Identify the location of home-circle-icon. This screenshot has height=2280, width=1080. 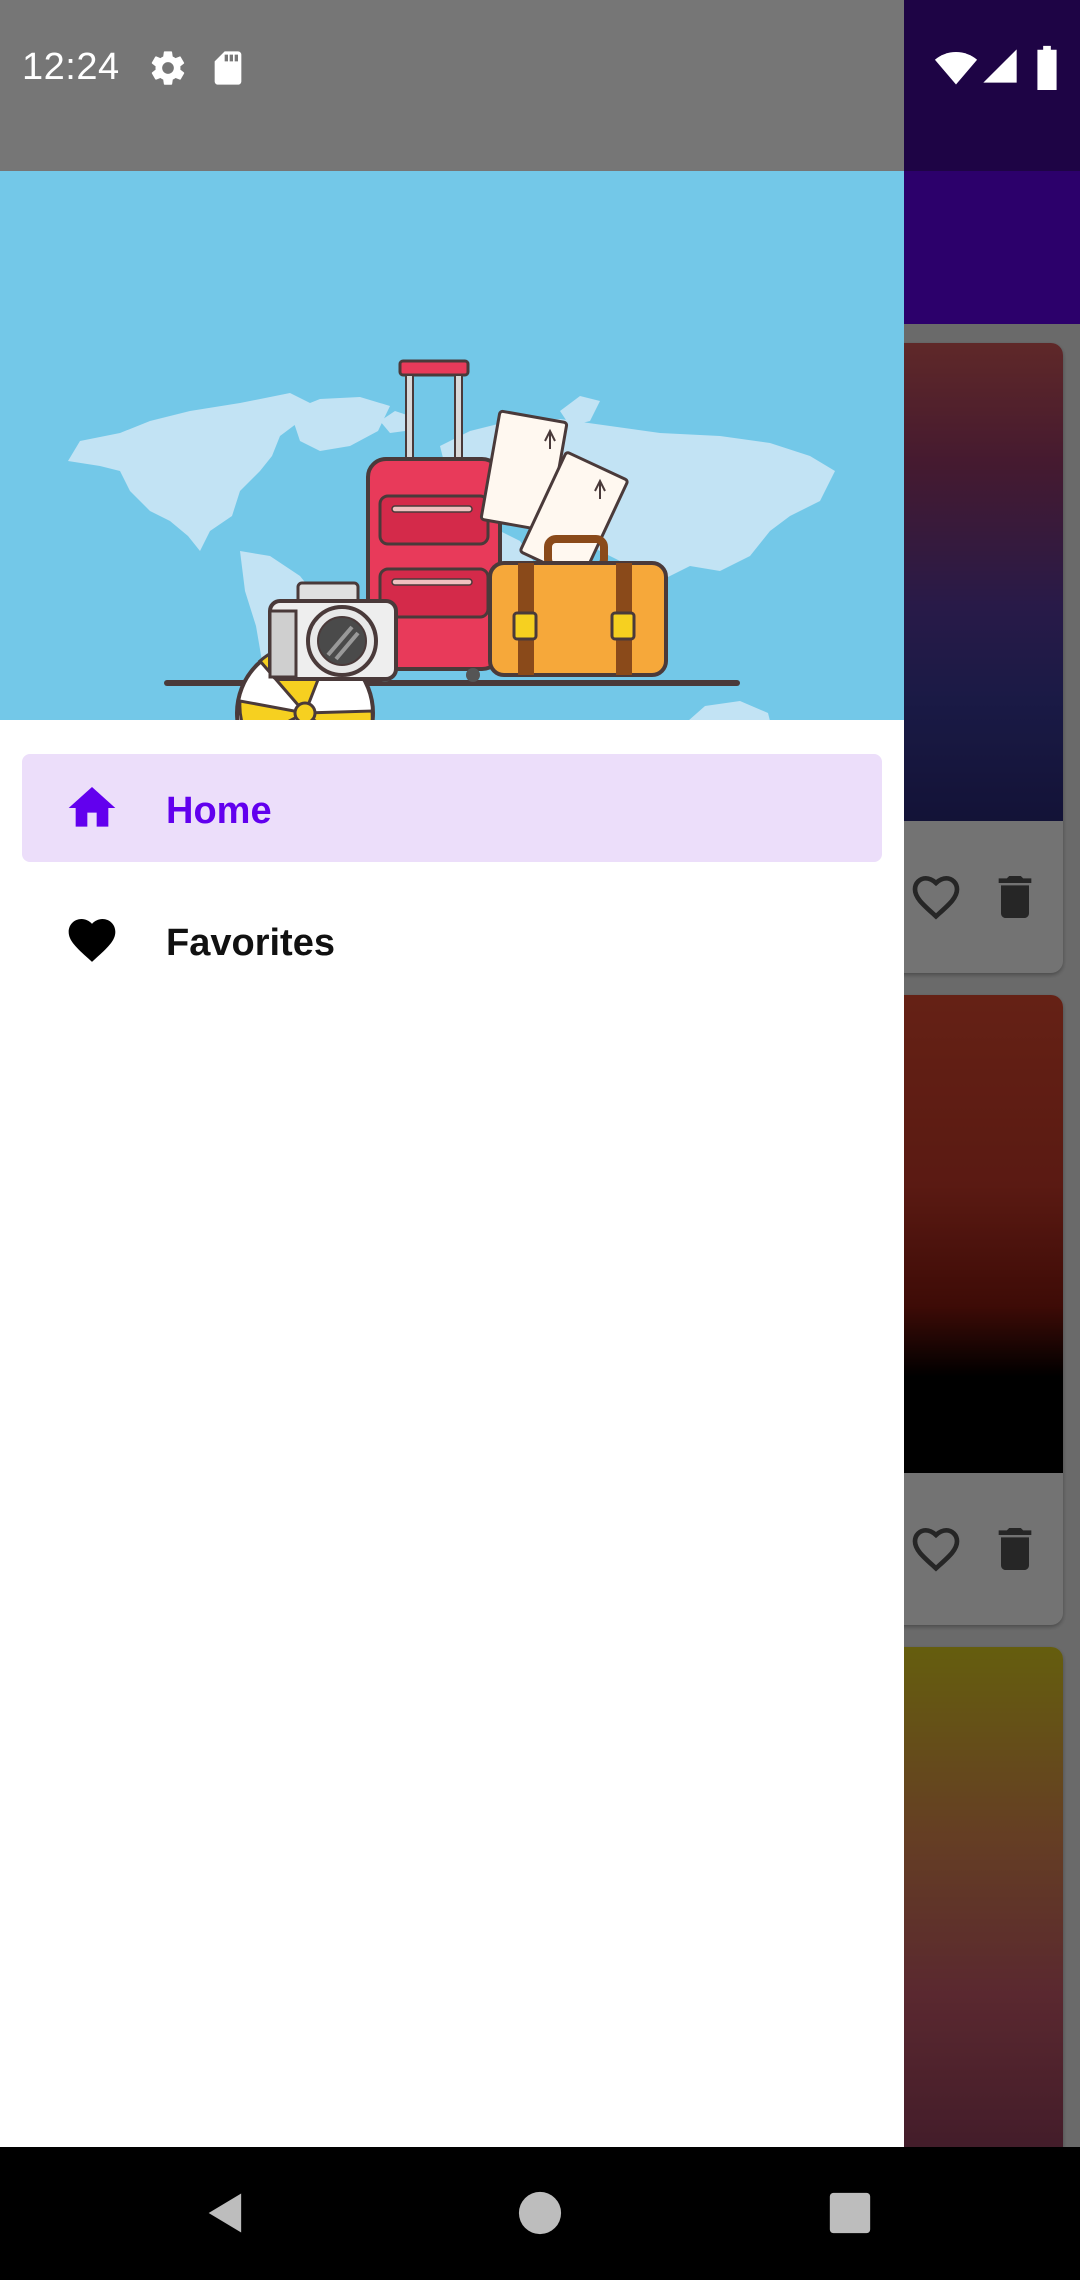
(540, 2213).